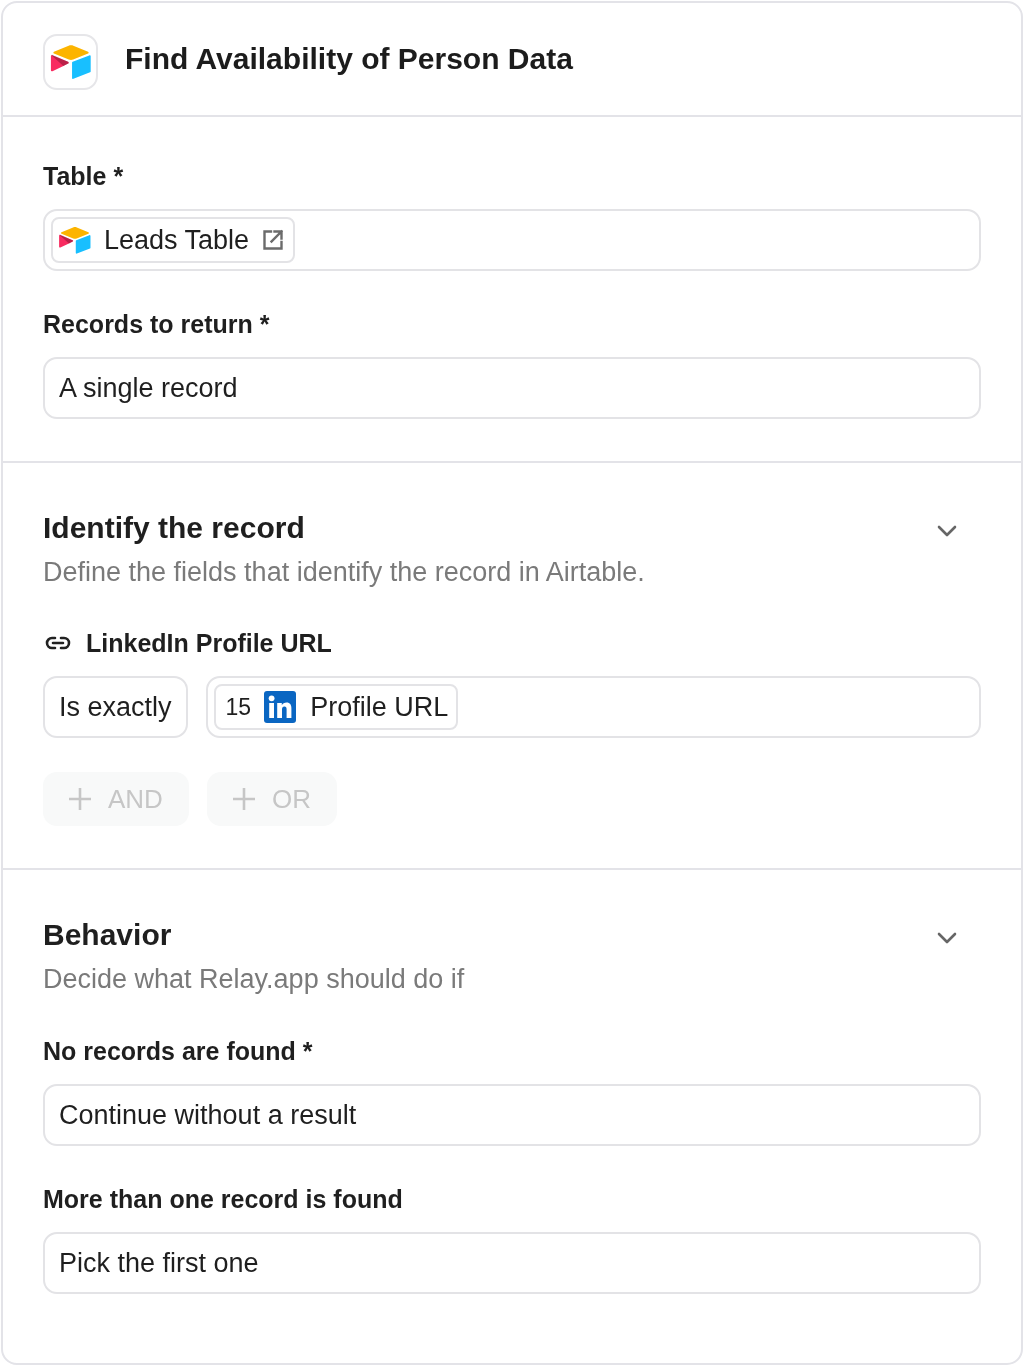  What do you see at coordinates (512, 1263) in the screenshot?
I see `select-field: Pick the first one` at bounding box center [512, 1263].